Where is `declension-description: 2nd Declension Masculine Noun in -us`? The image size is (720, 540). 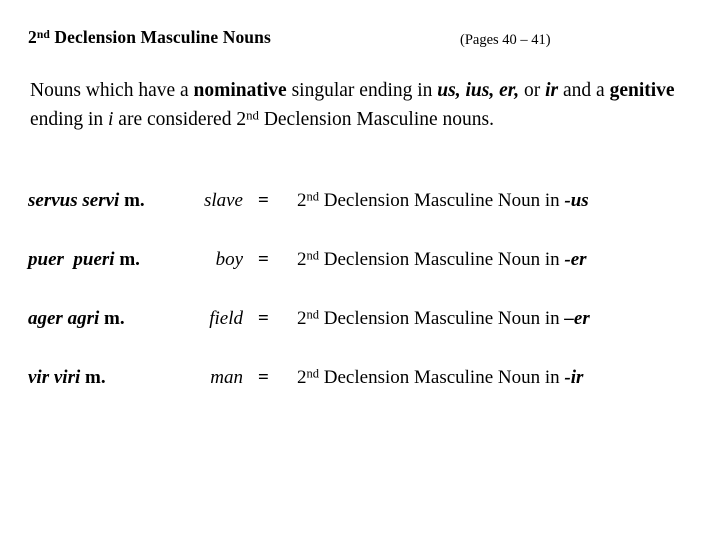
declension-description: 2nd Declension Masculine Noun in -us is located at coordinates (443, 201).